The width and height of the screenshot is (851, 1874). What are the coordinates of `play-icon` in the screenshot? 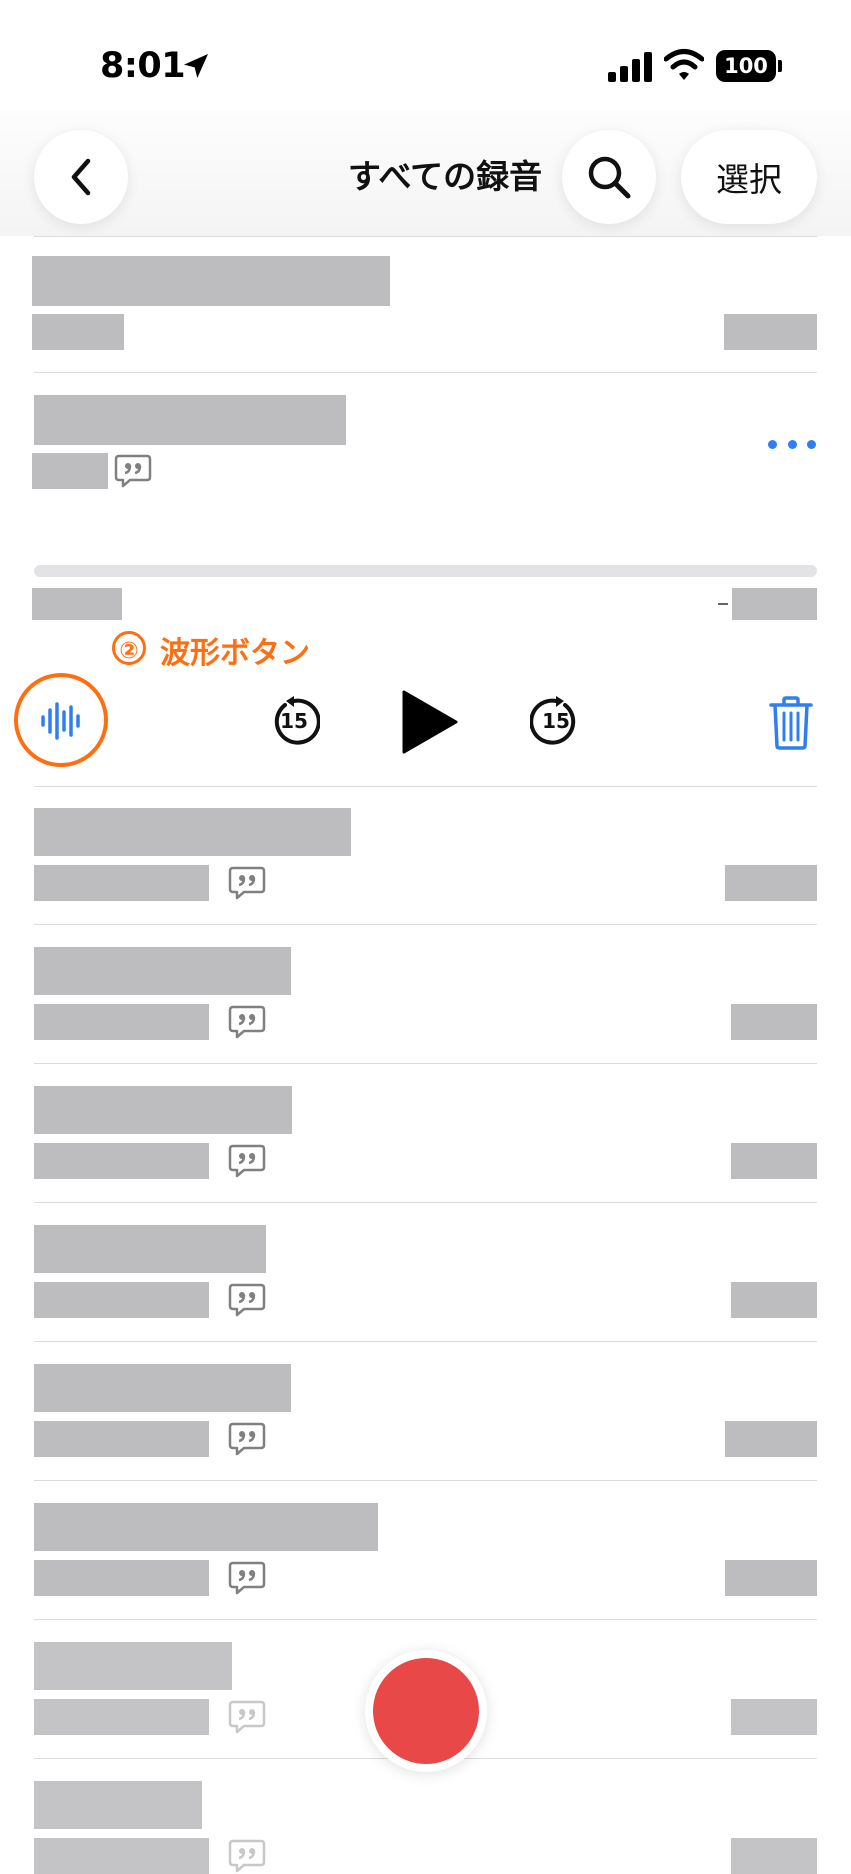 It's located at (429, 722).